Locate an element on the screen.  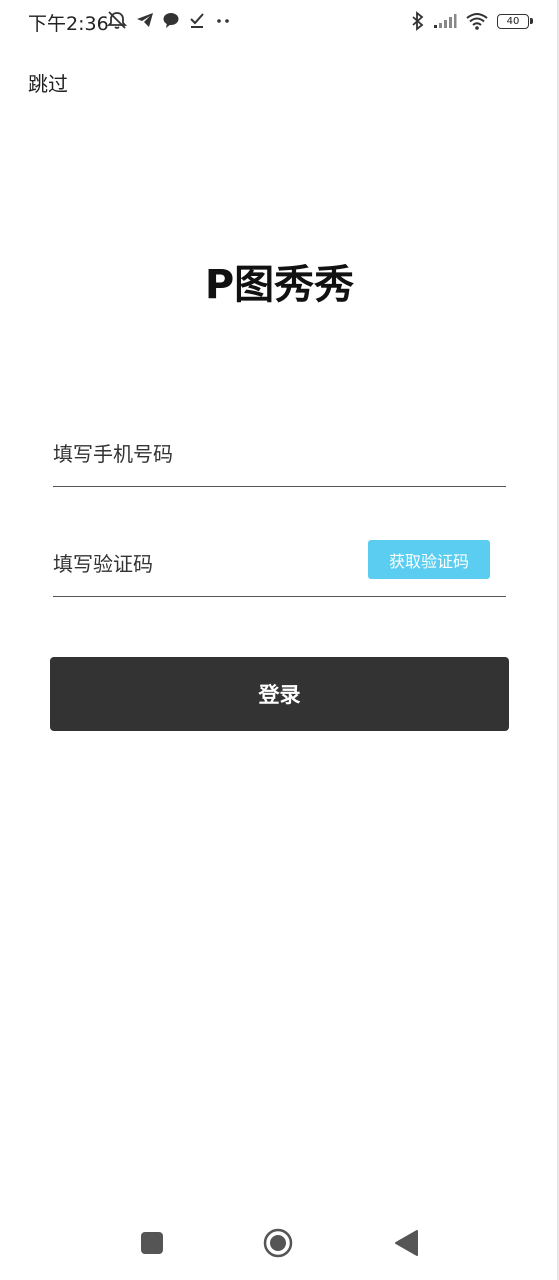
more-dots-icon is located at coordinates (223, 20).